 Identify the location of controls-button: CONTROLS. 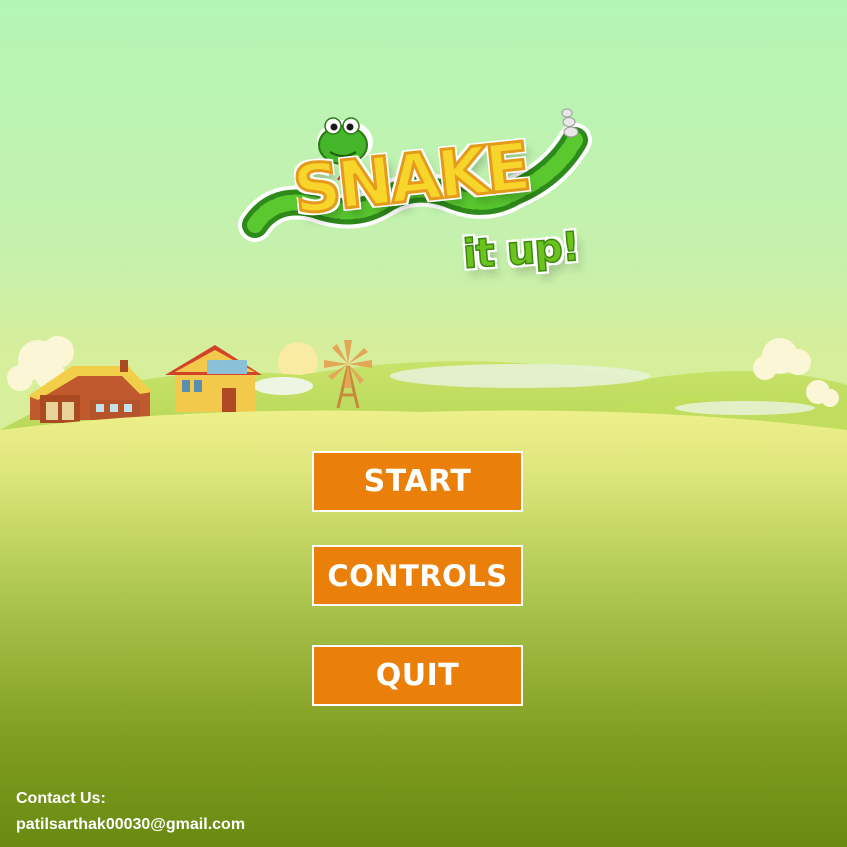
(417, 575).